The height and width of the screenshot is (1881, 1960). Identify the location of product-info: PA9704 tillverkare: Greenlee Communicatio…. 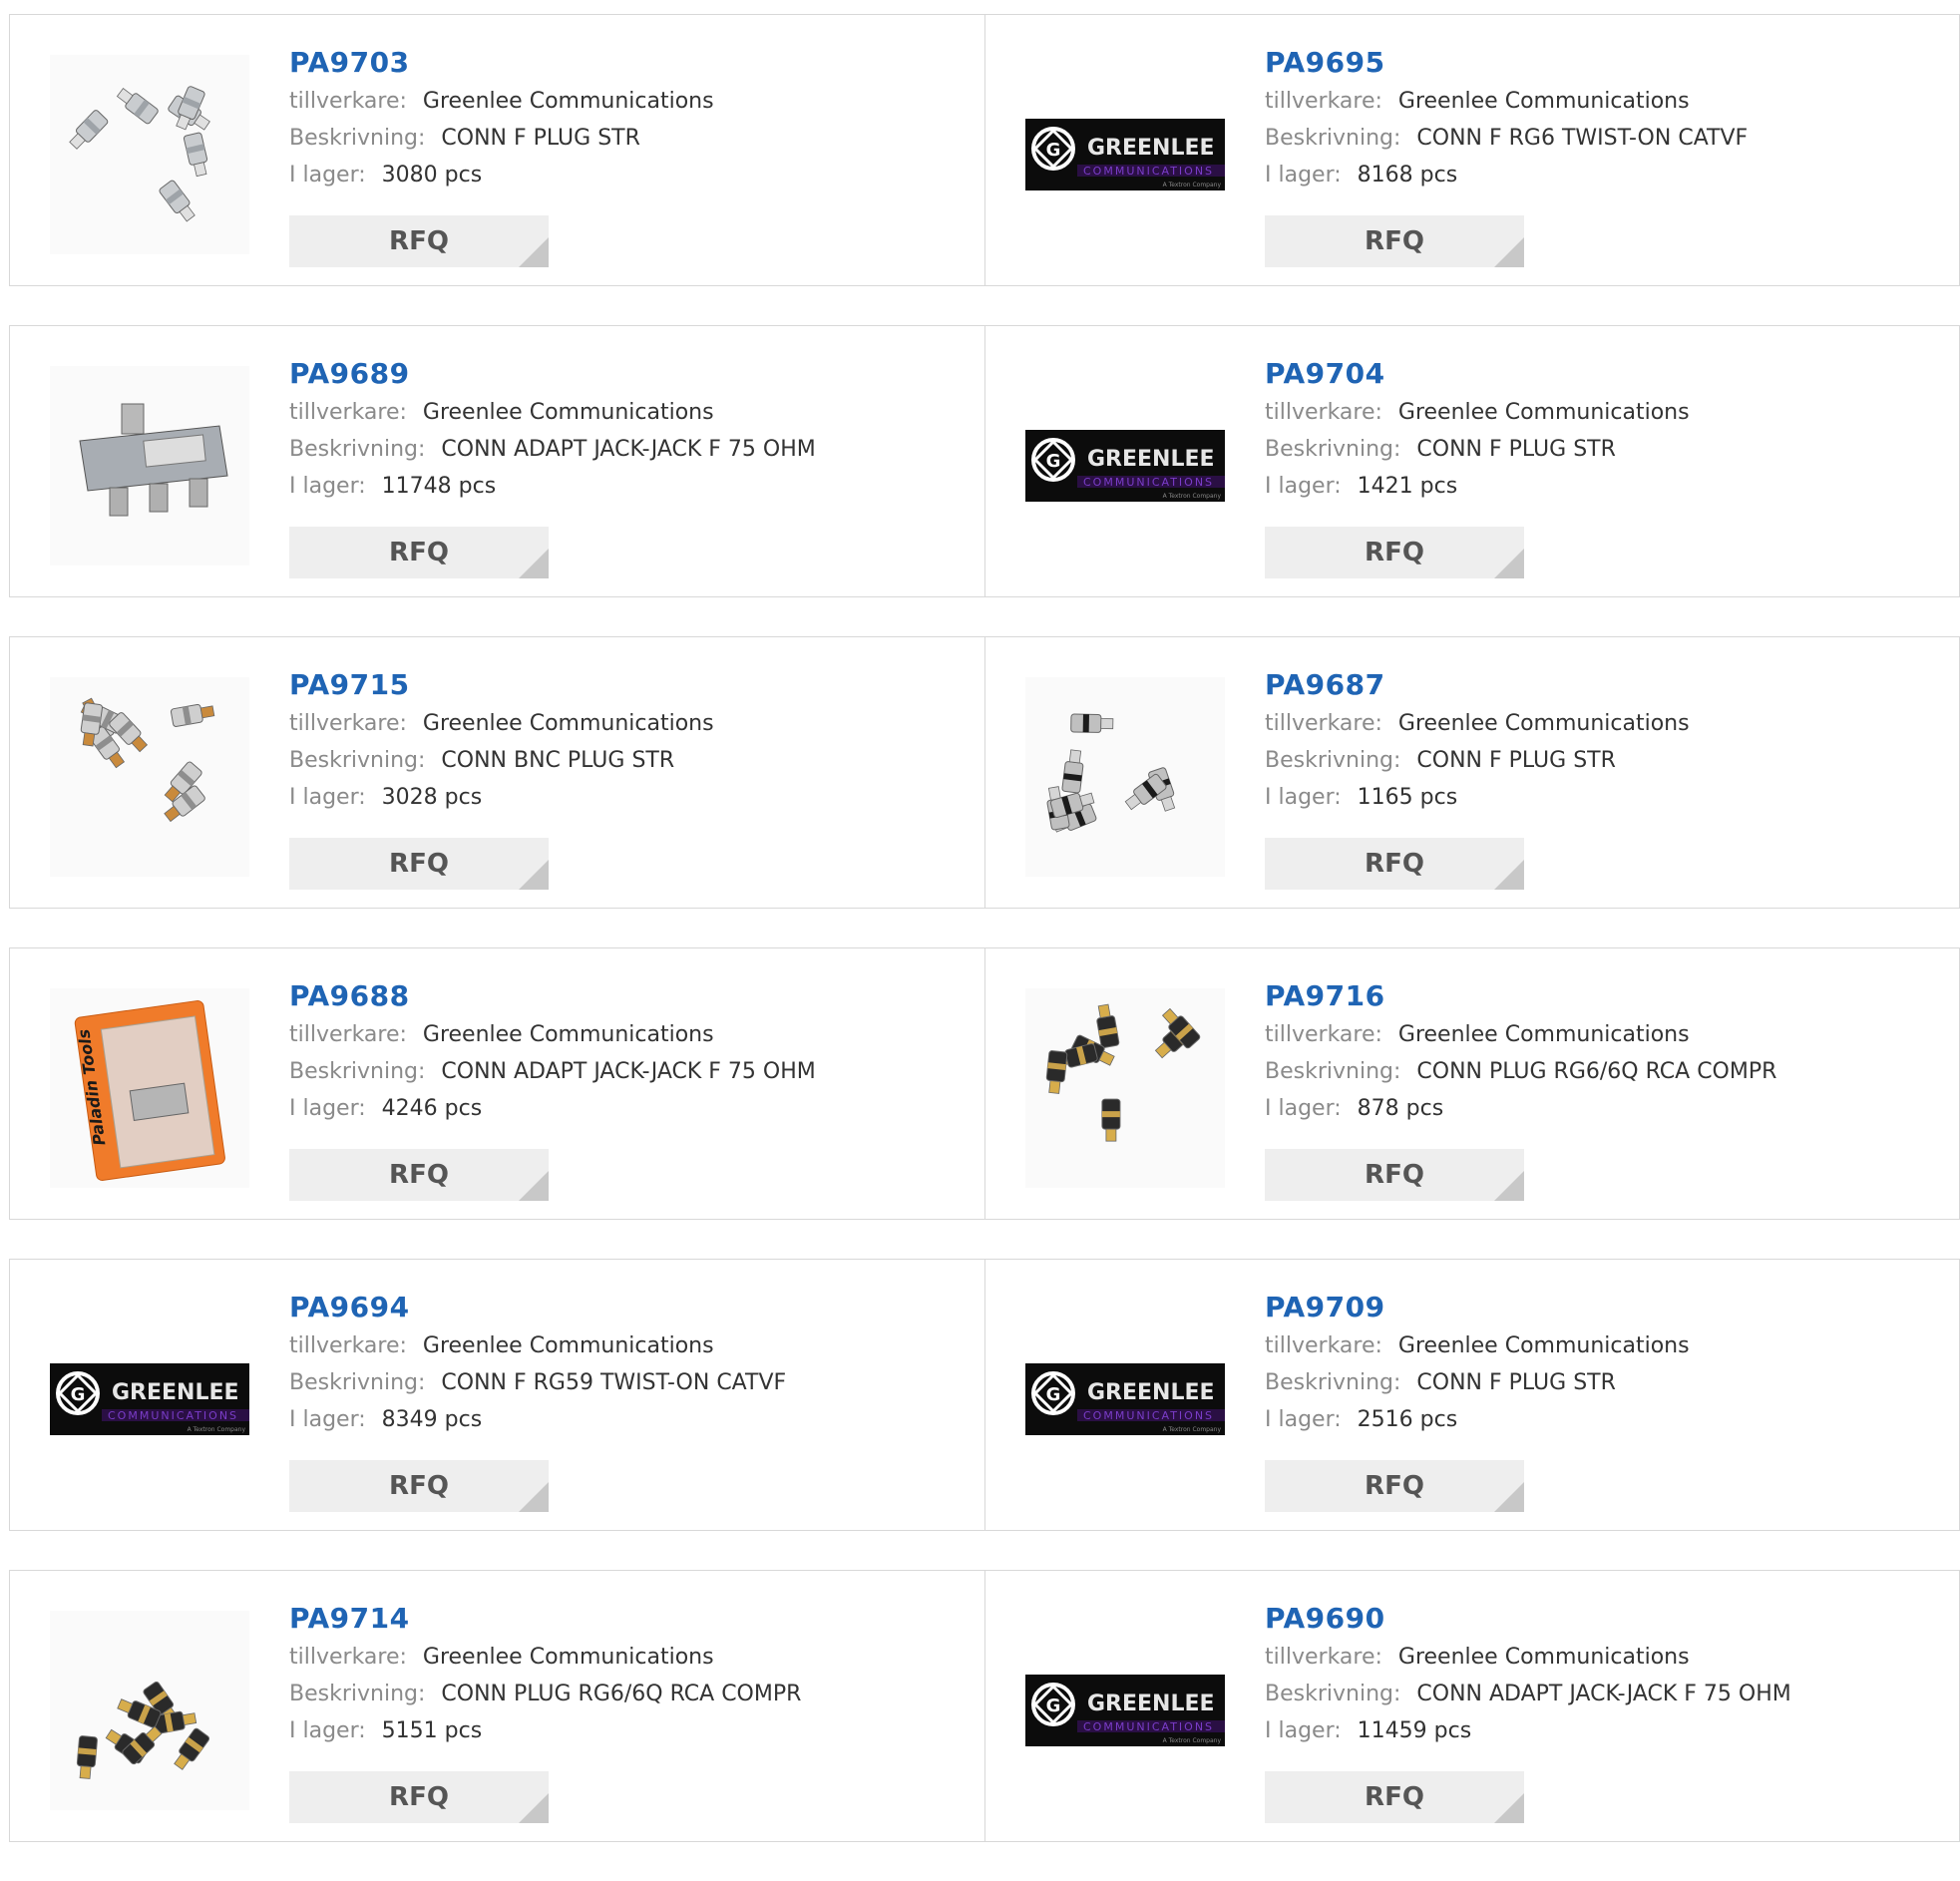
(1478, 430).